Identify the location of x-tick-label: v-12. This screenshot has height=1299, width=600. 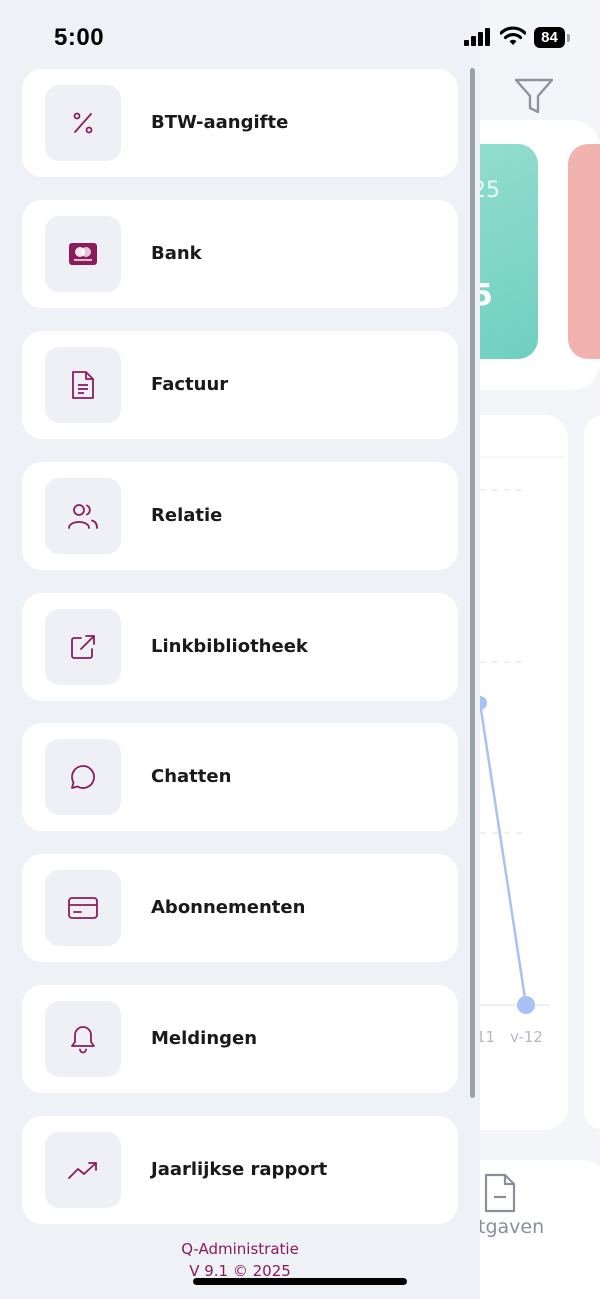
(526, 1037).